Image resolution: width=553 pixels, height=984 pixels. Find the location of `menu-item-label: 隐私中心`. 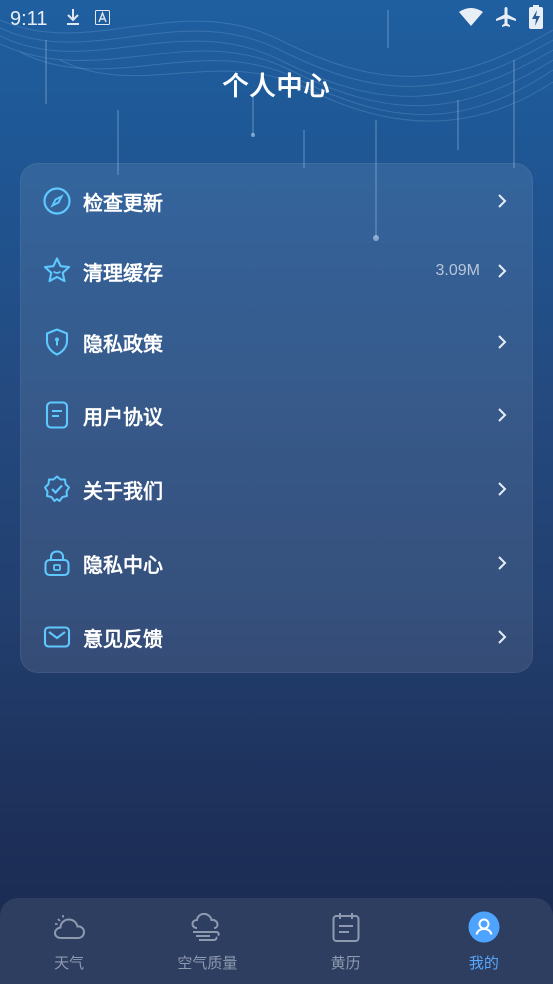

menu-item-label: 隐私中心 is located at coordinates (123, 564).